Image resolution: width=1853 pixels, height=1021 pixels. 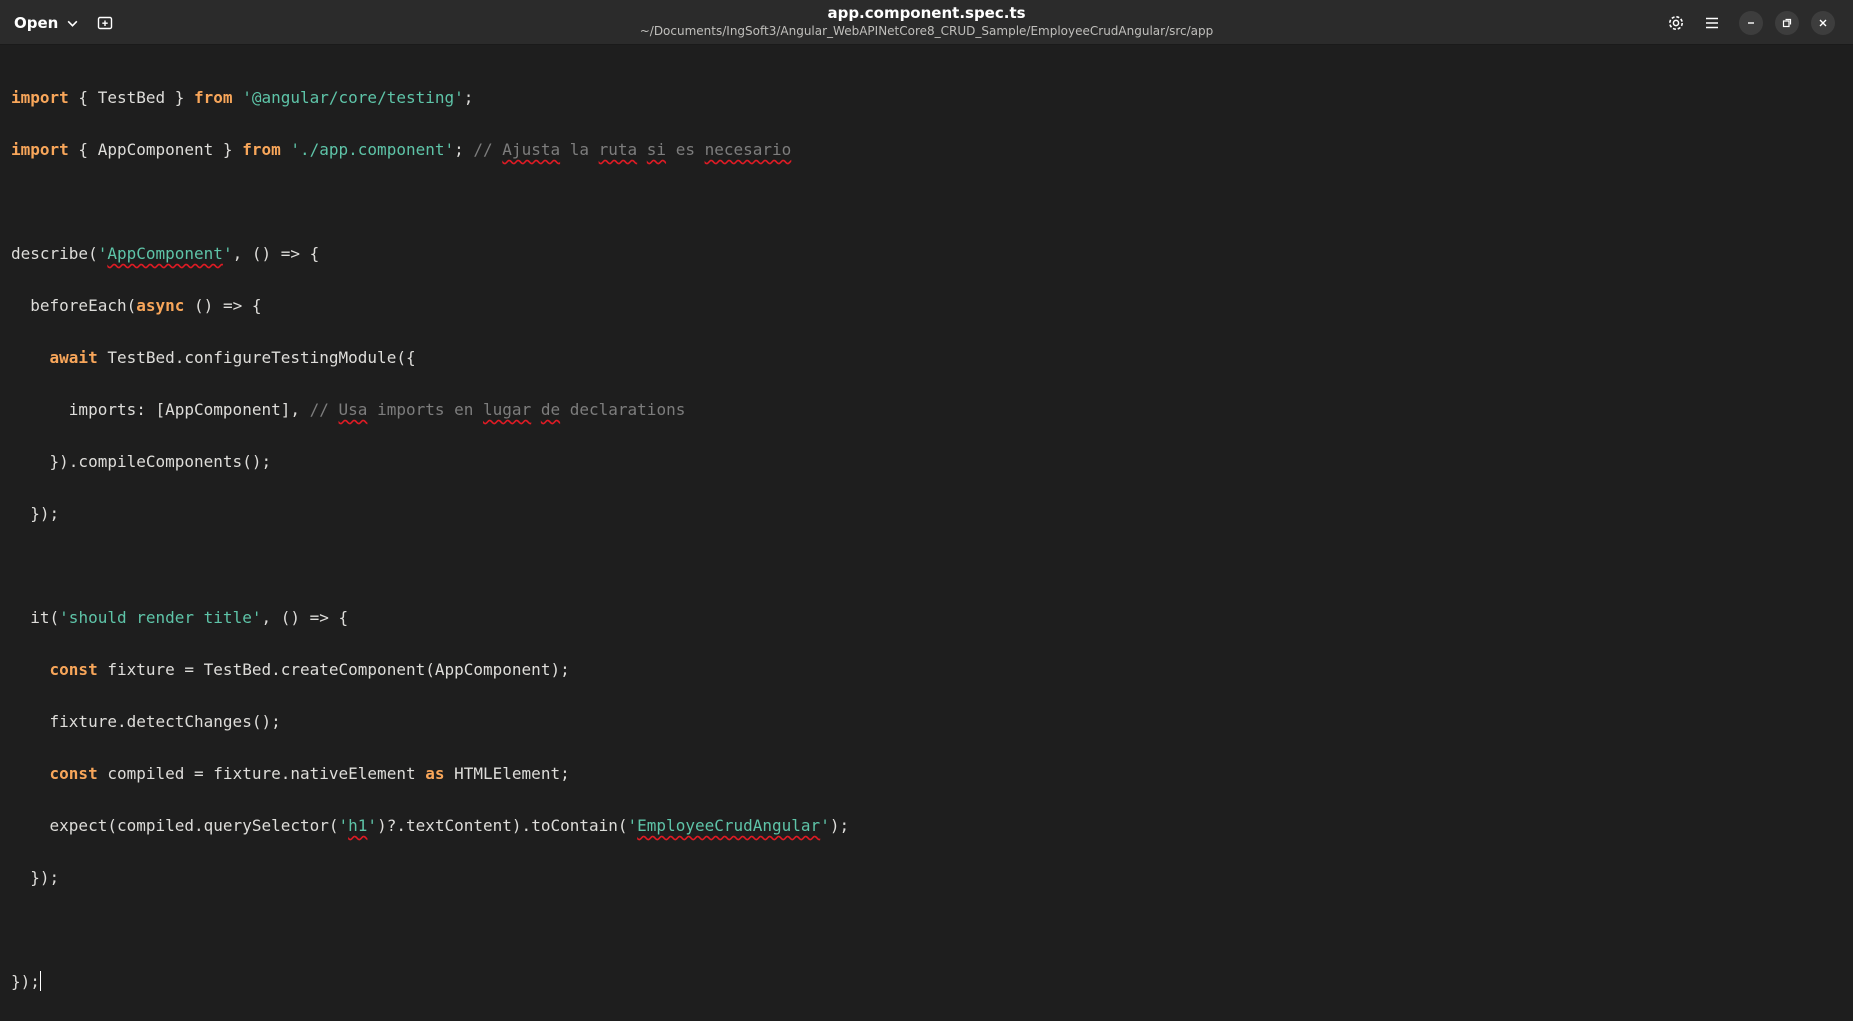 I want to click on misspelled-word: lugar, so click(x=507, y=409).